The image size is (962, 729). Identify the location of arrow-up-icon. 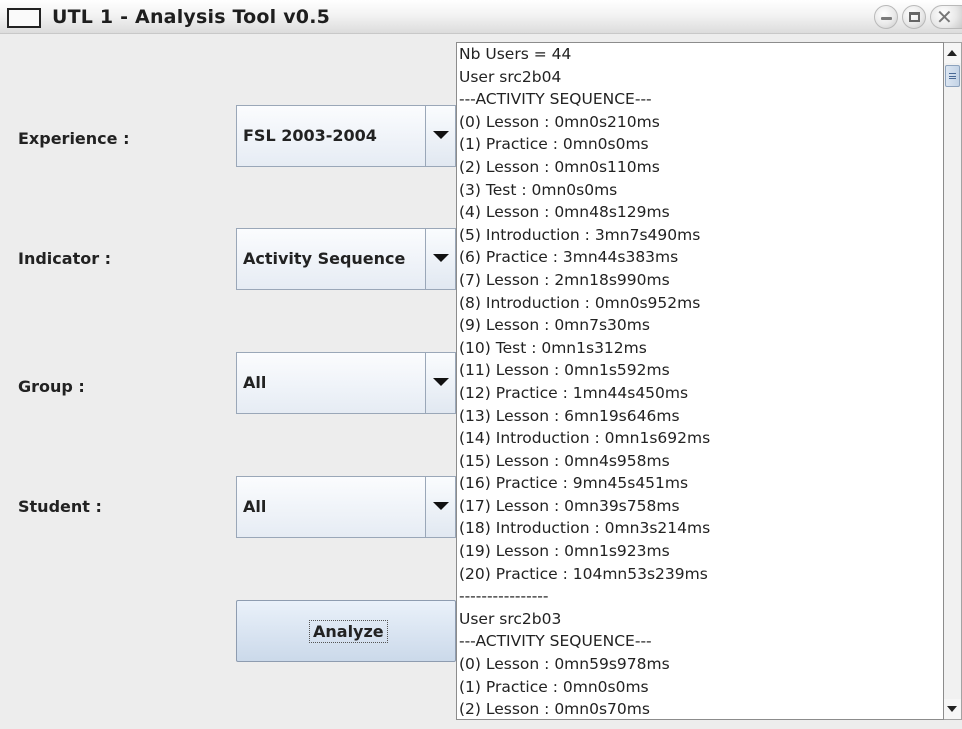
(952, 53).